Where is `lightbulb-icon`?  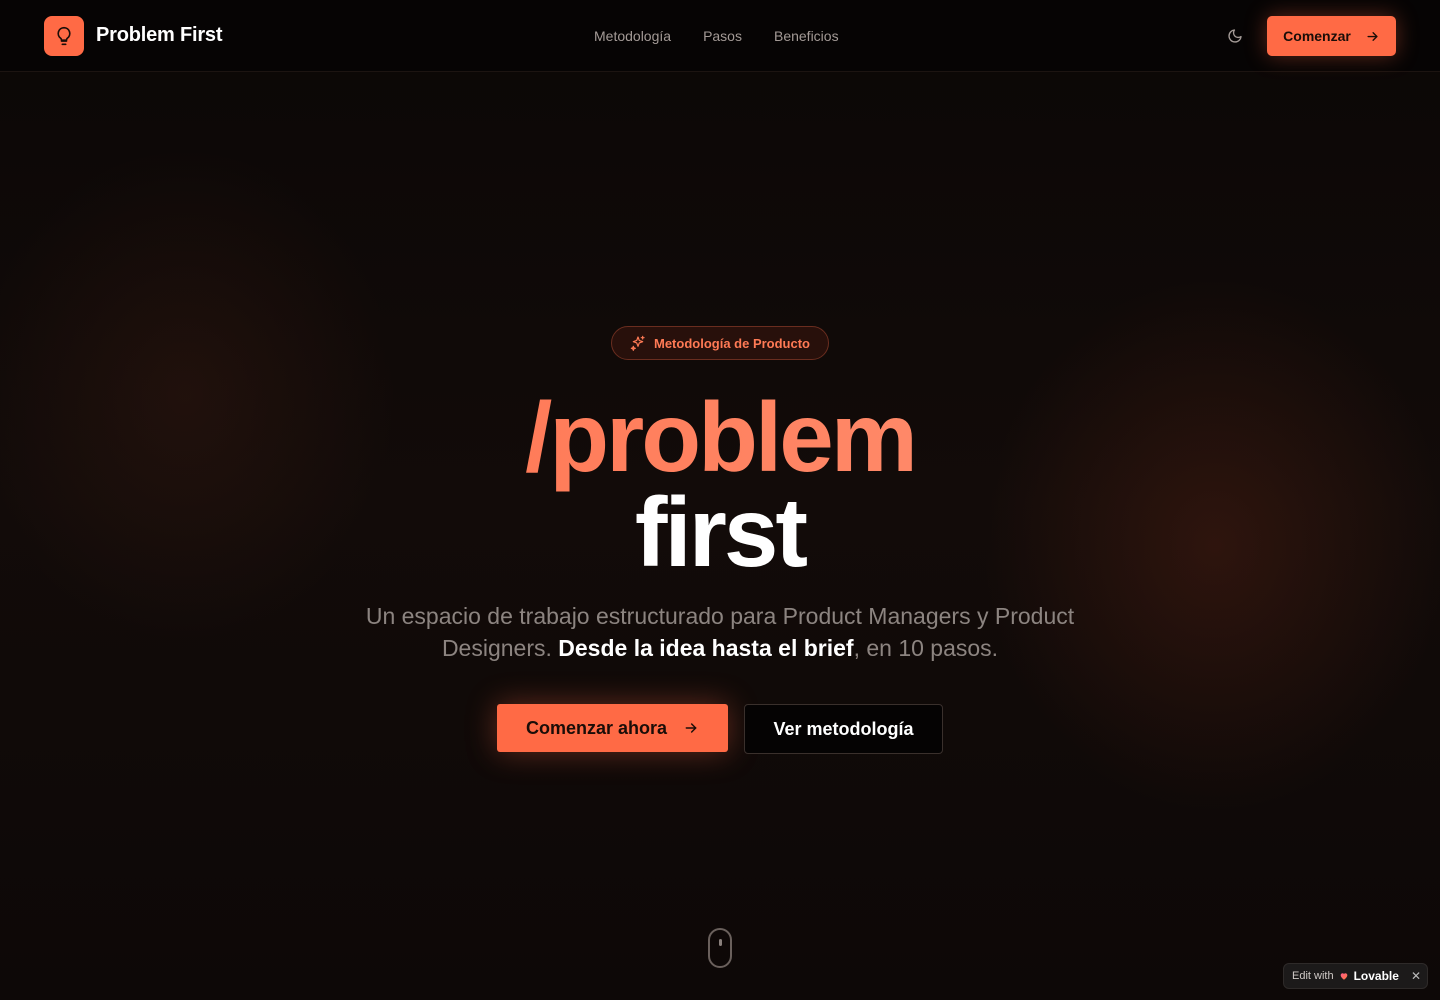 lightbulb-icon is located at coordinates (64, 36).